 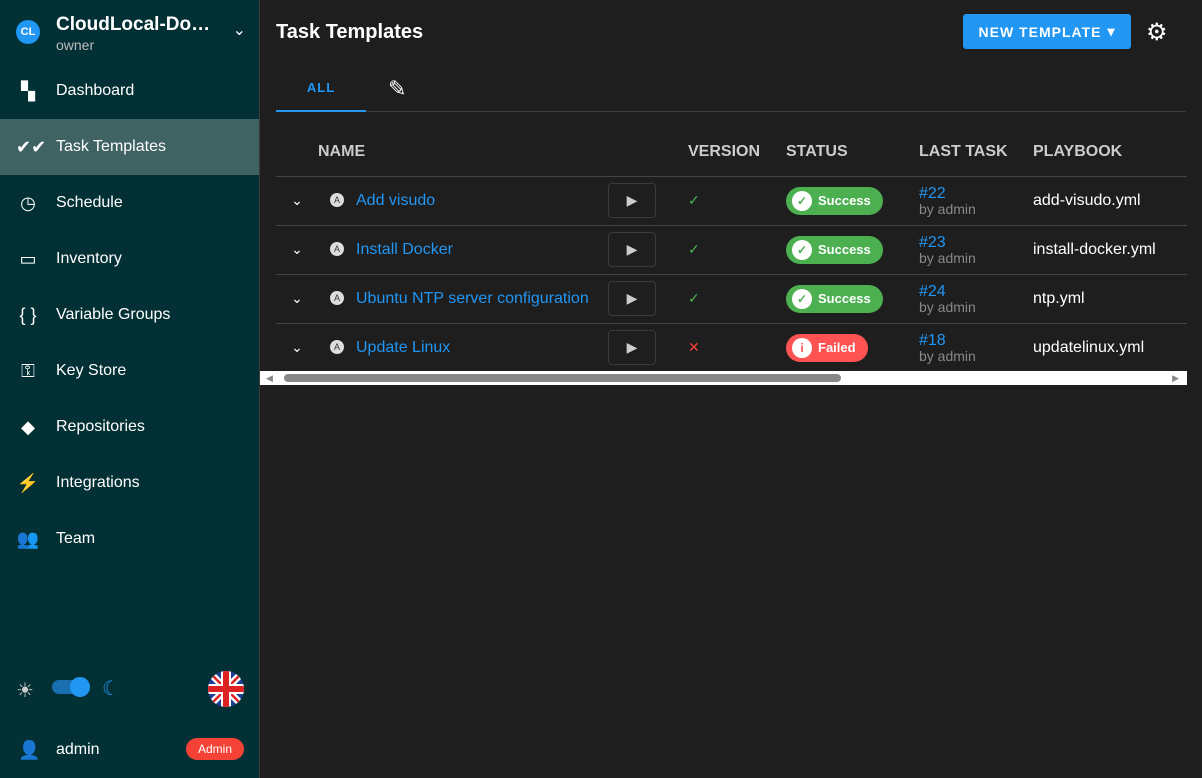 What do you see at coordinates (1110, 201) in the screenshot?
I see `playbook: add-visudo.yml` at bounding box center [1110, 201].